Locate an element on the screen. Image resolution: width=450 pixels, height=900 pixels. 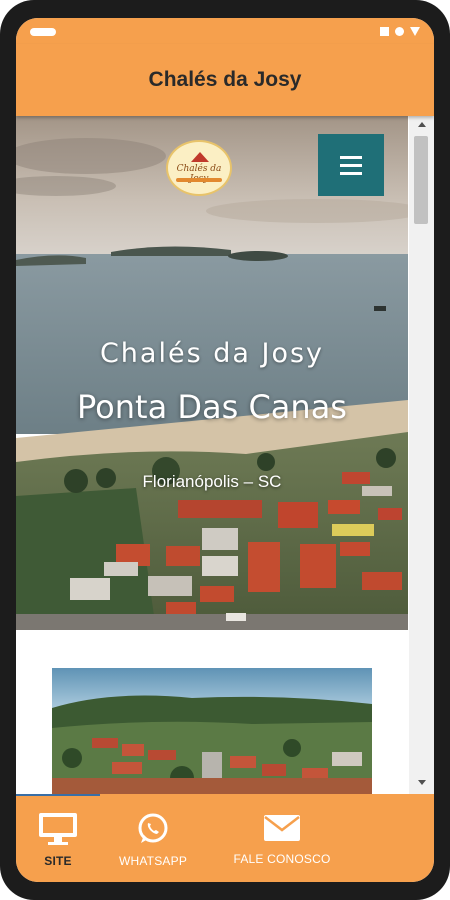
hero-location: Florianópolis – SC is located at coordinates (212, 481).